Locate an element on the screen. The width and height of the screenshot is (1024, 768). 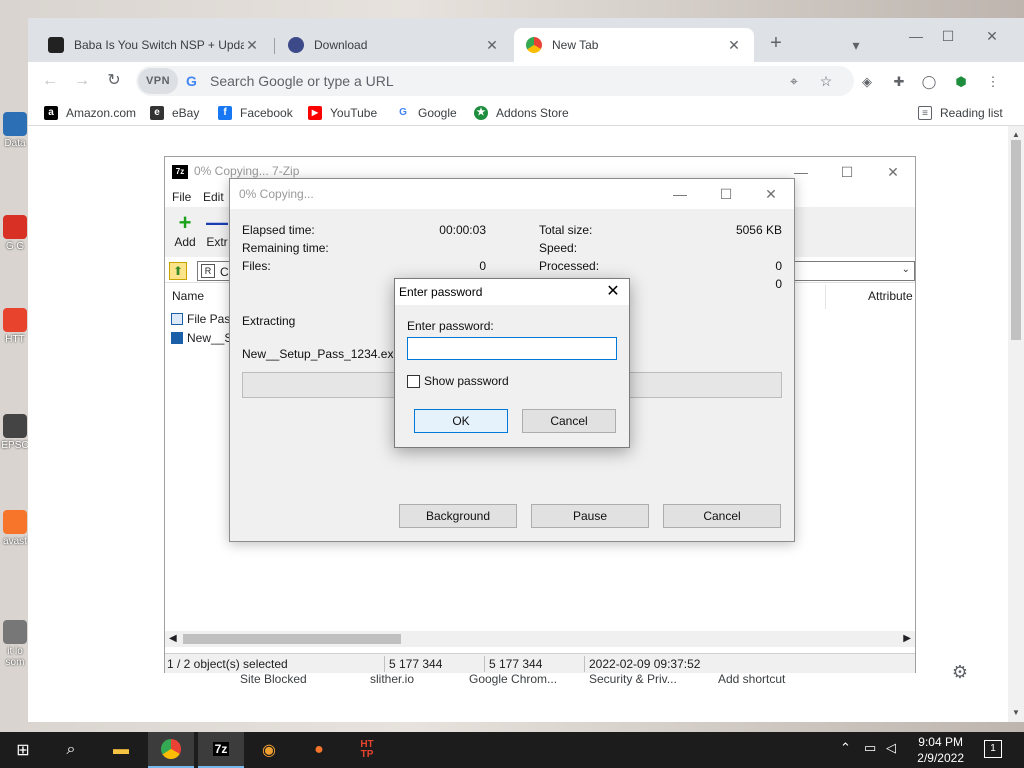
location-icon: ⌖ is located at coordinates (794, 81).